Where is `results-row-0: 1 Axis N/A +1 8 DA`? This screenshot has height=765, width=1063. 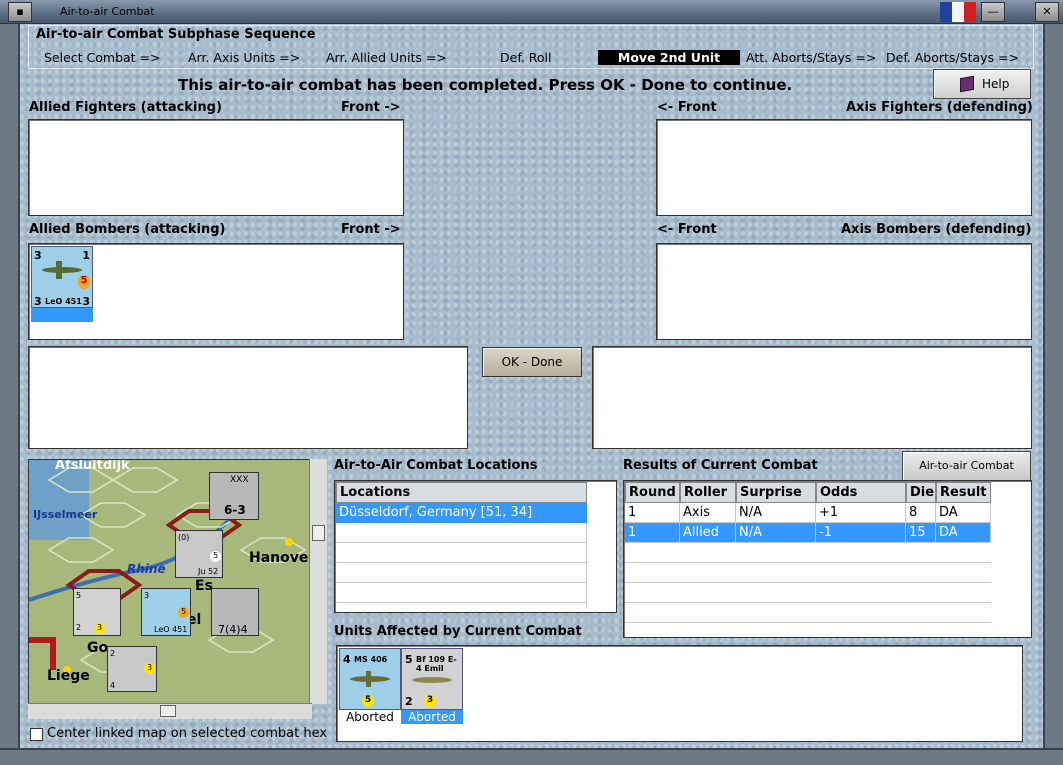
results-row-0: 1 Axis N/A +1 8 DA is located at coordinates (808, 513).